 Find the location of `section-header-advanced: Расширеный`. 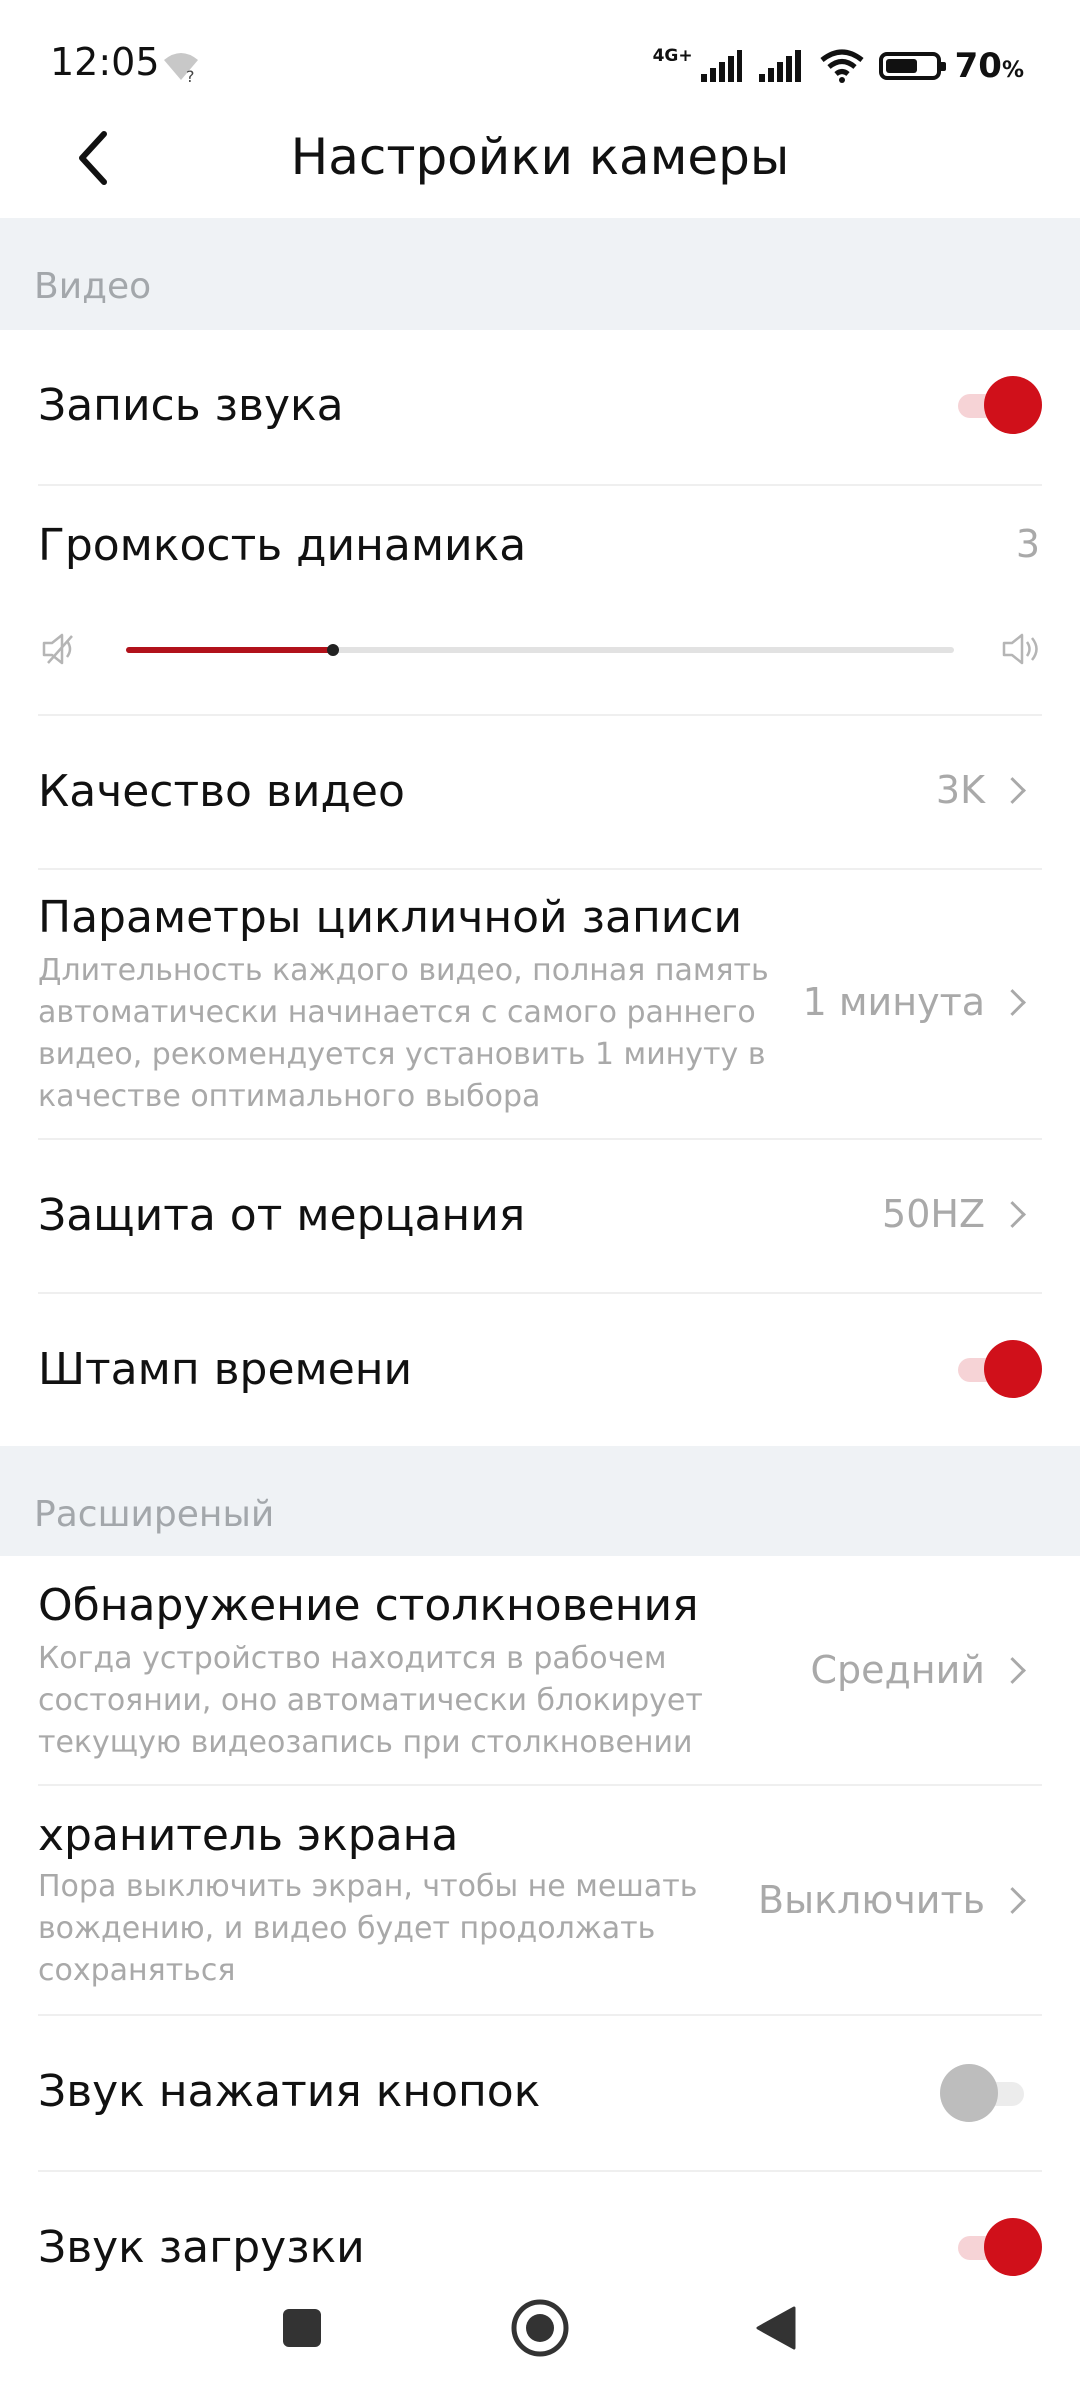

section-header-advanced: Расширеный is located at coordinates (540, 1501).